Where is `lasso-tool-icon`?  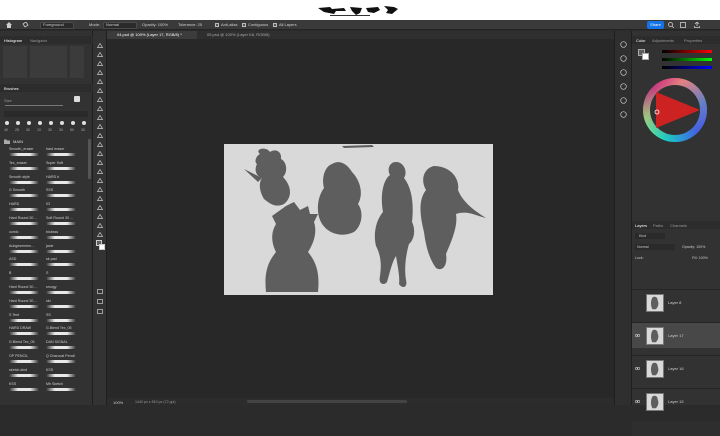
lasso-tool-icon is located at coordinates (100, 72).